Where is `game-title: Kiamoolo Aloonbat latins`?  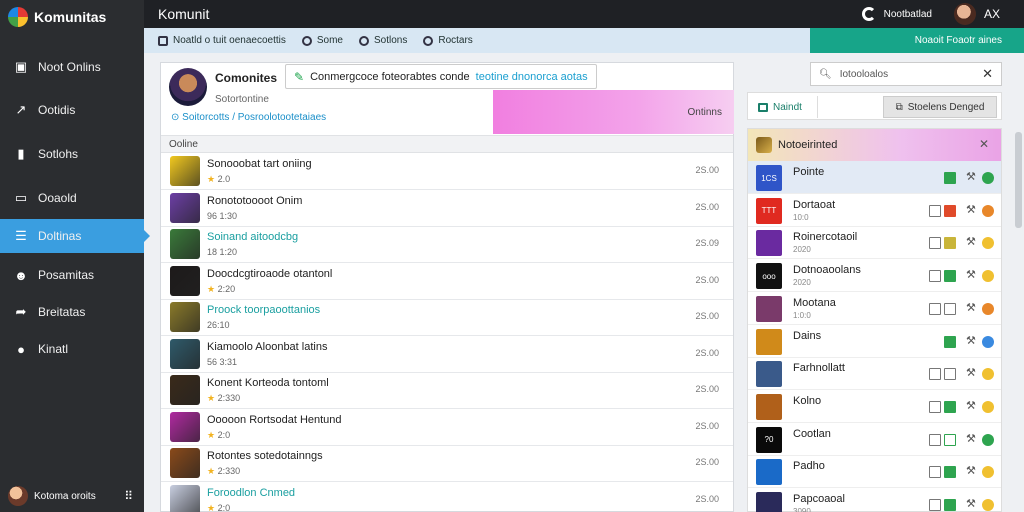 game-title: Kiamoolo Aloonbat latins is located at coordinates (267, 347).